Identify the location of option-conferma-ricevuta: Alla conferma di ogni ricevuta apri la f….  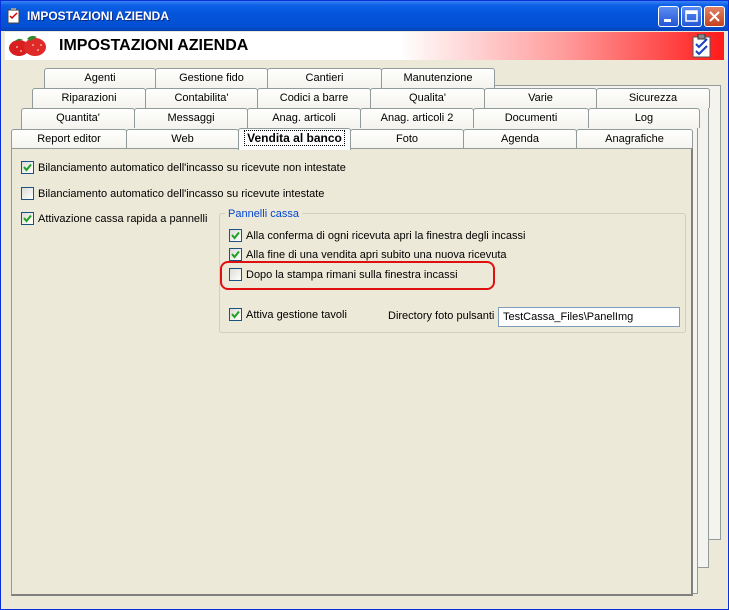
(377, 235).